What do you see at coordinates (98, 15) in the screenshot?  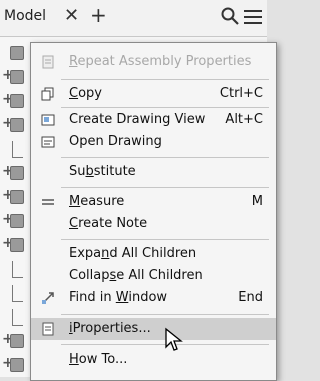 I see `add-icon: +` at bounding box center [98, 15].